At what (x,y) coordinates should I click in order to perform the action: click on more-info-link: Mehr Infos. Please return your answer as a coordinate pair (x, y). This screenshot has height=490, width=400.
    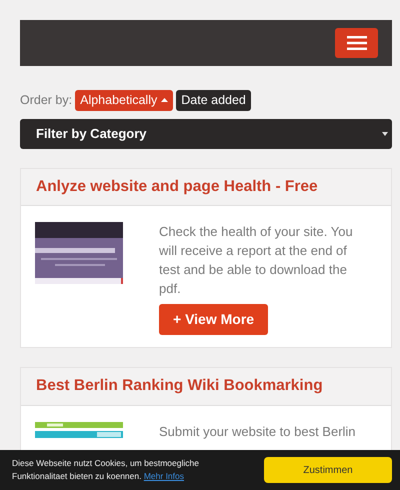
    Looking at the image, I should click on (164, 476).